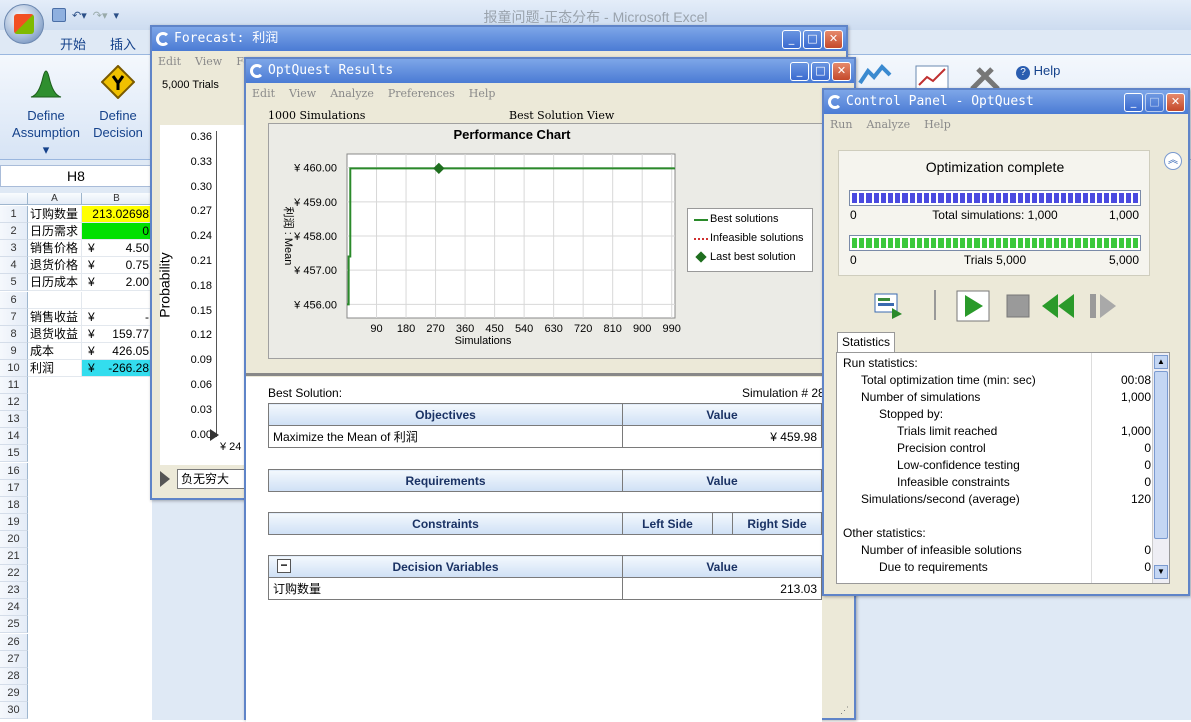  Describe the element at coordinates (14, 539) in the screenshot. I see `row-header: 20` at that location.